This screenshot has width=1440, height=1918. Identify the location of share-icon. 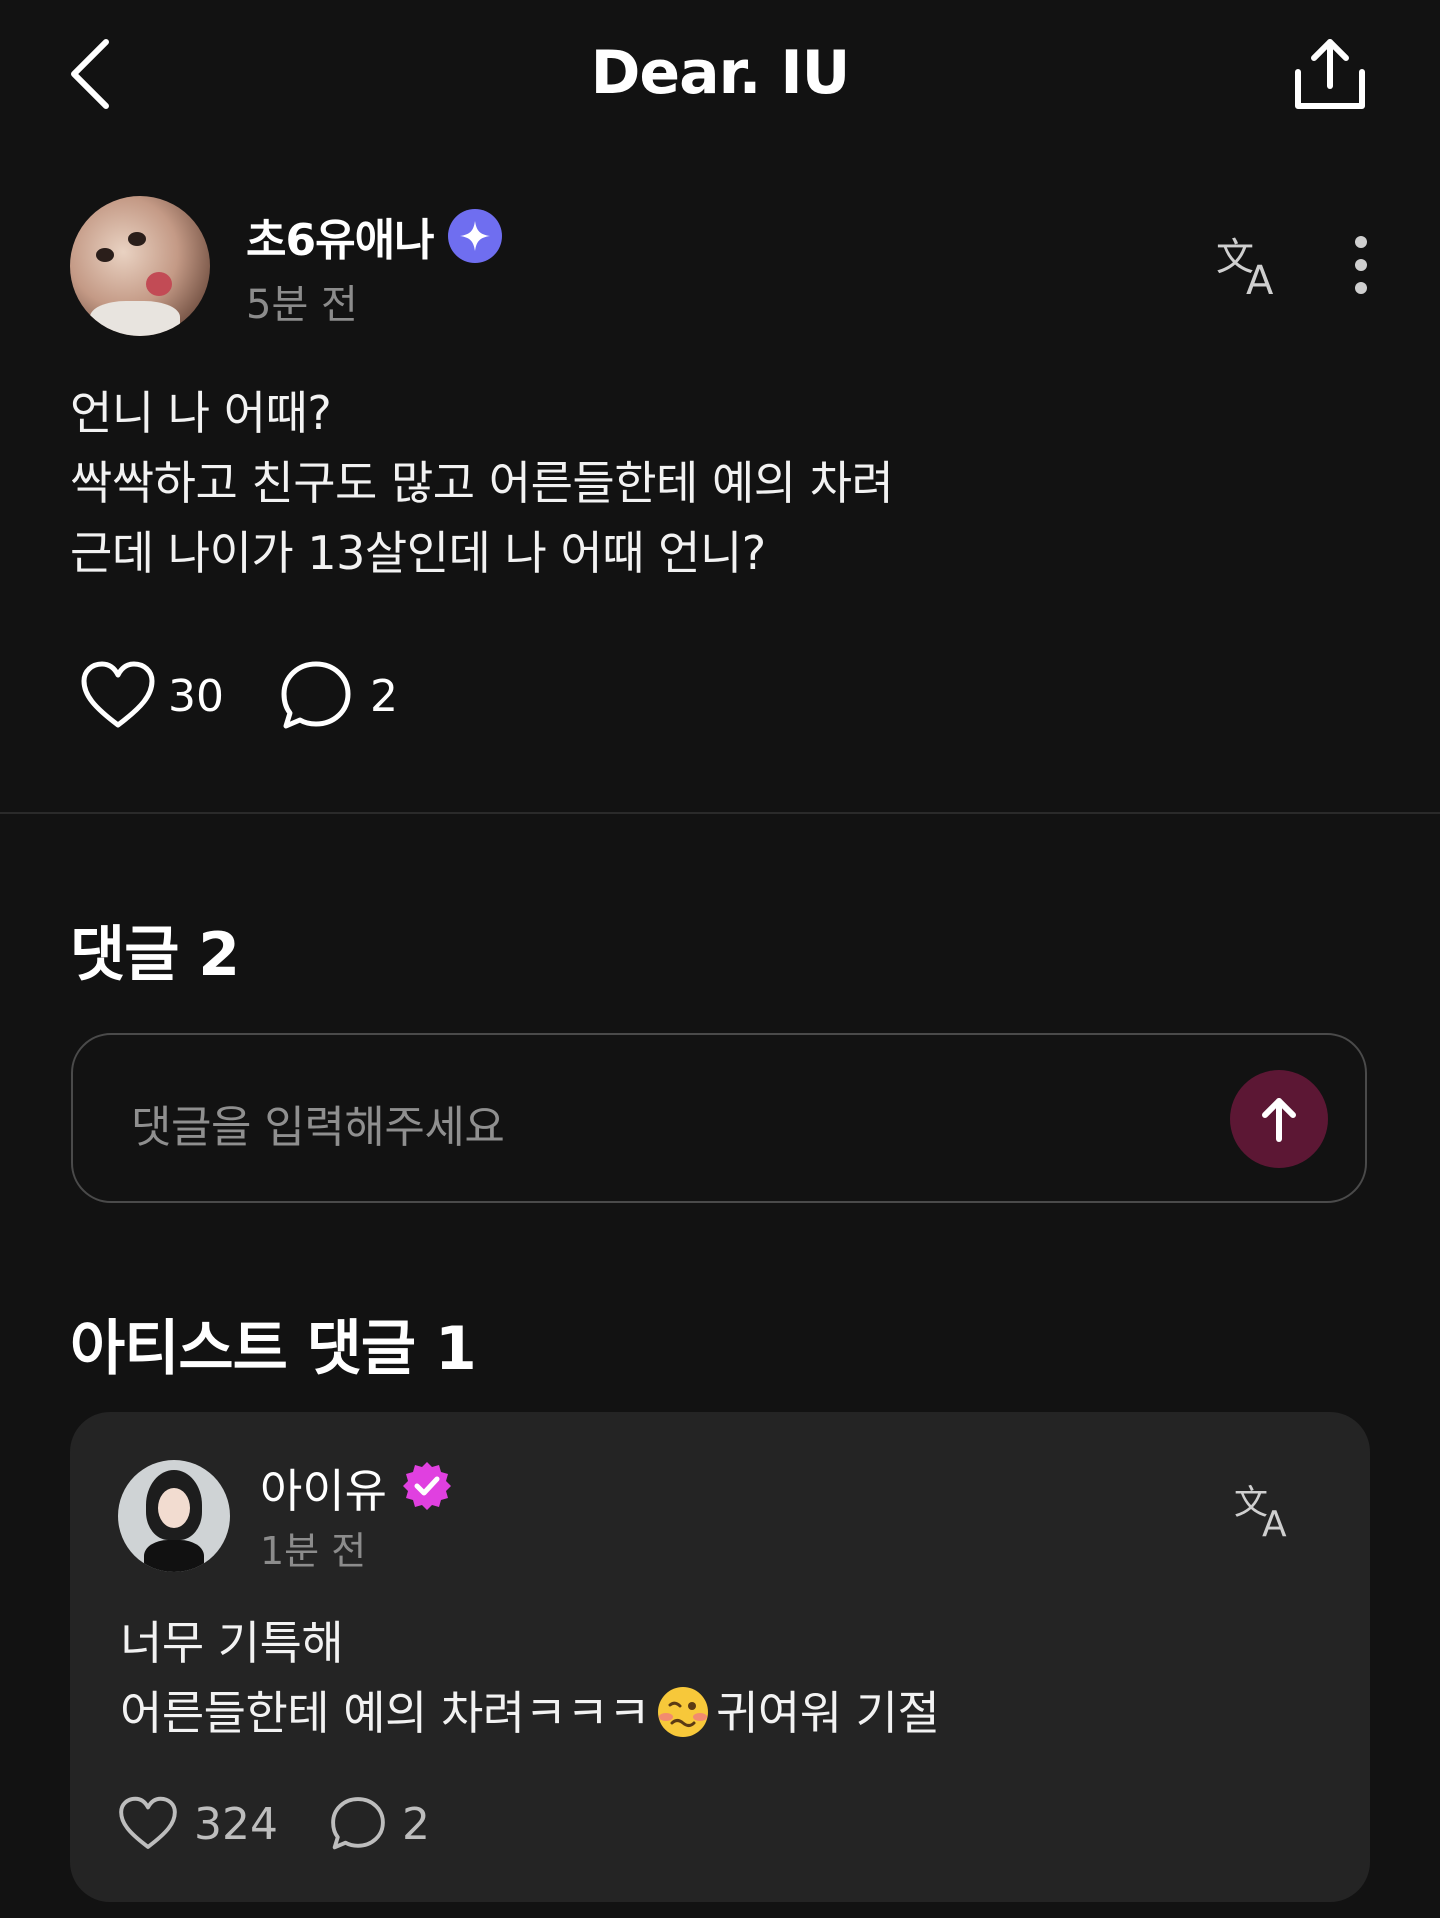
(1330, 74).